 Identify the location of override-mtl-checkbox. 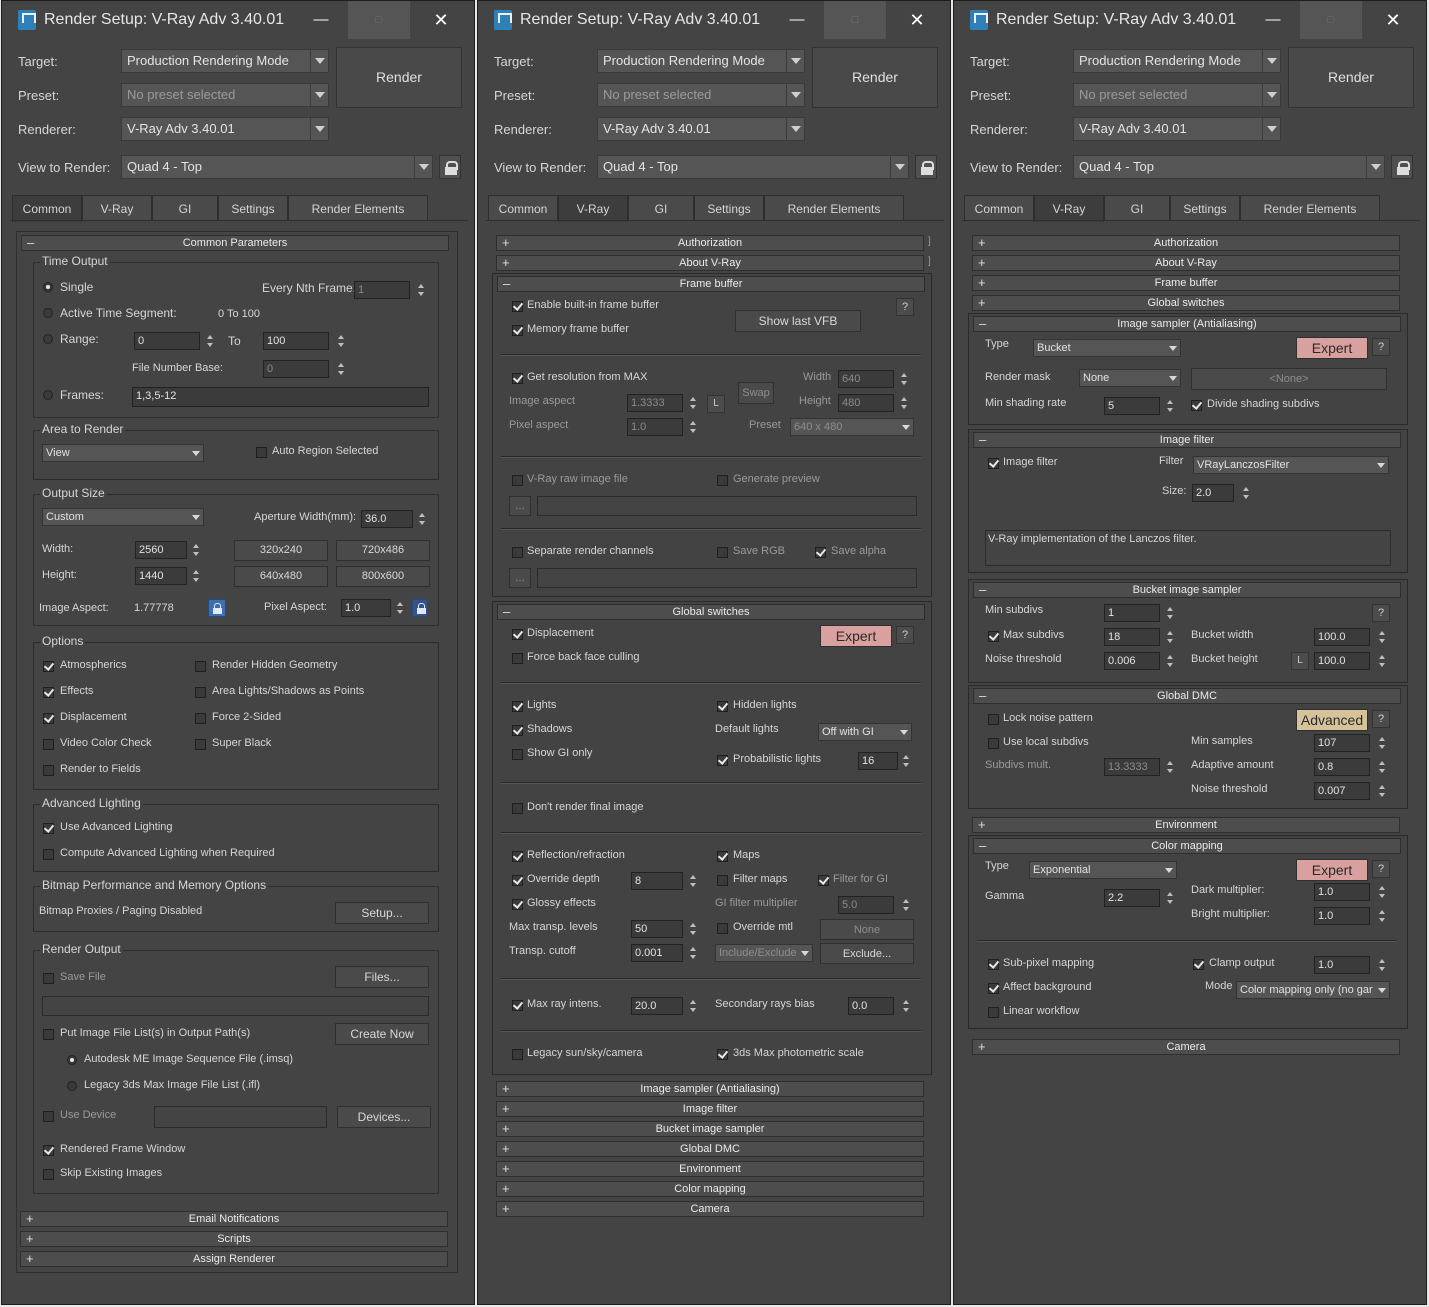
(722, 928).